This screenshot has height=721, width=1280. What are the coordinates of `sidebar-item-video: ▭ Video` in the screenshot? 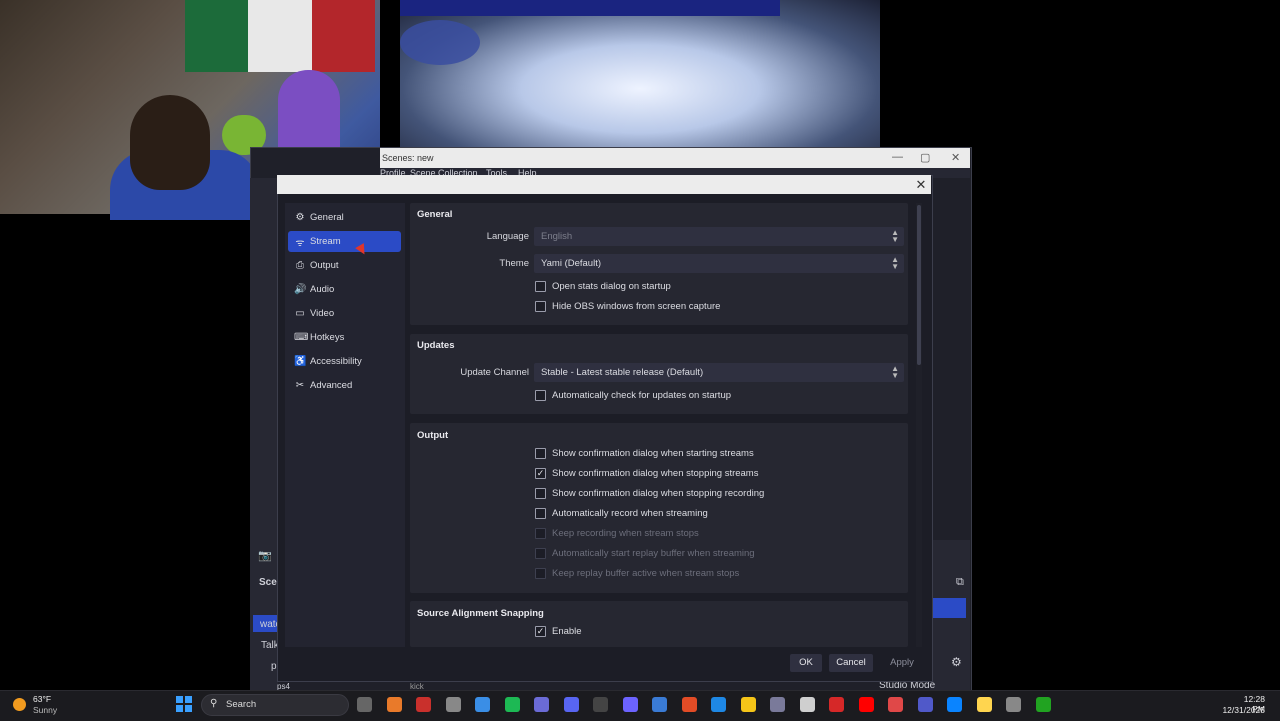 It's located at (344, 313).